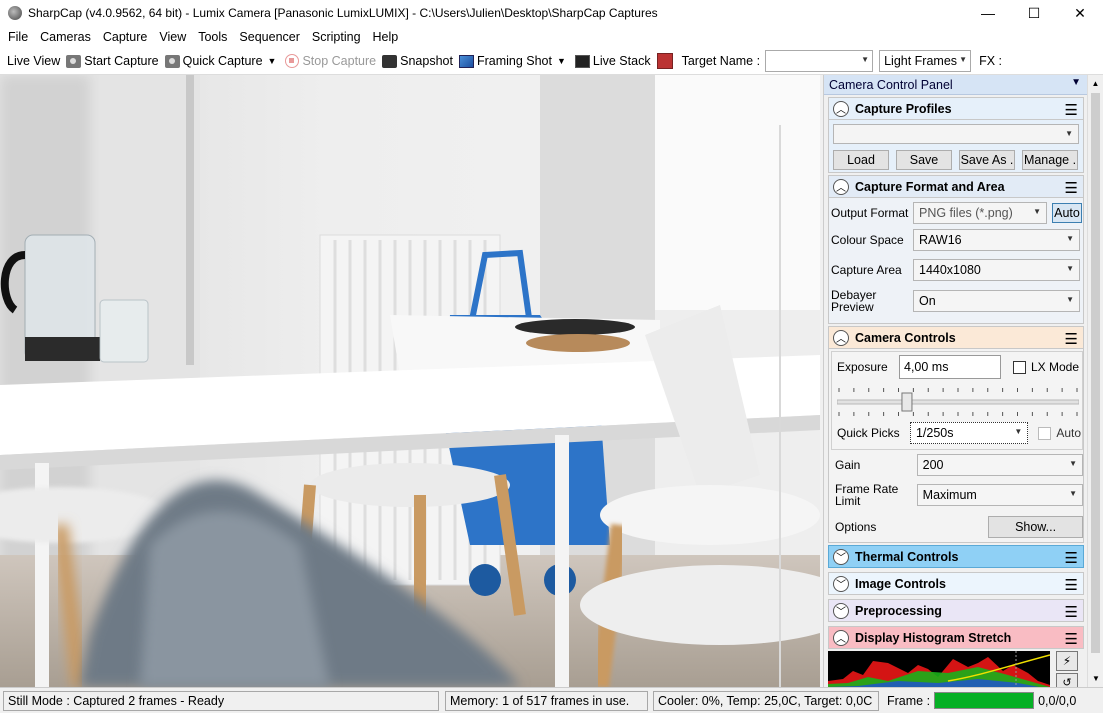 The height and width of the screenshot is (713, 1103). I want to click on histogram-stretch-header: ︿ Display Histogram Stretch ☰, so click(956, 637).